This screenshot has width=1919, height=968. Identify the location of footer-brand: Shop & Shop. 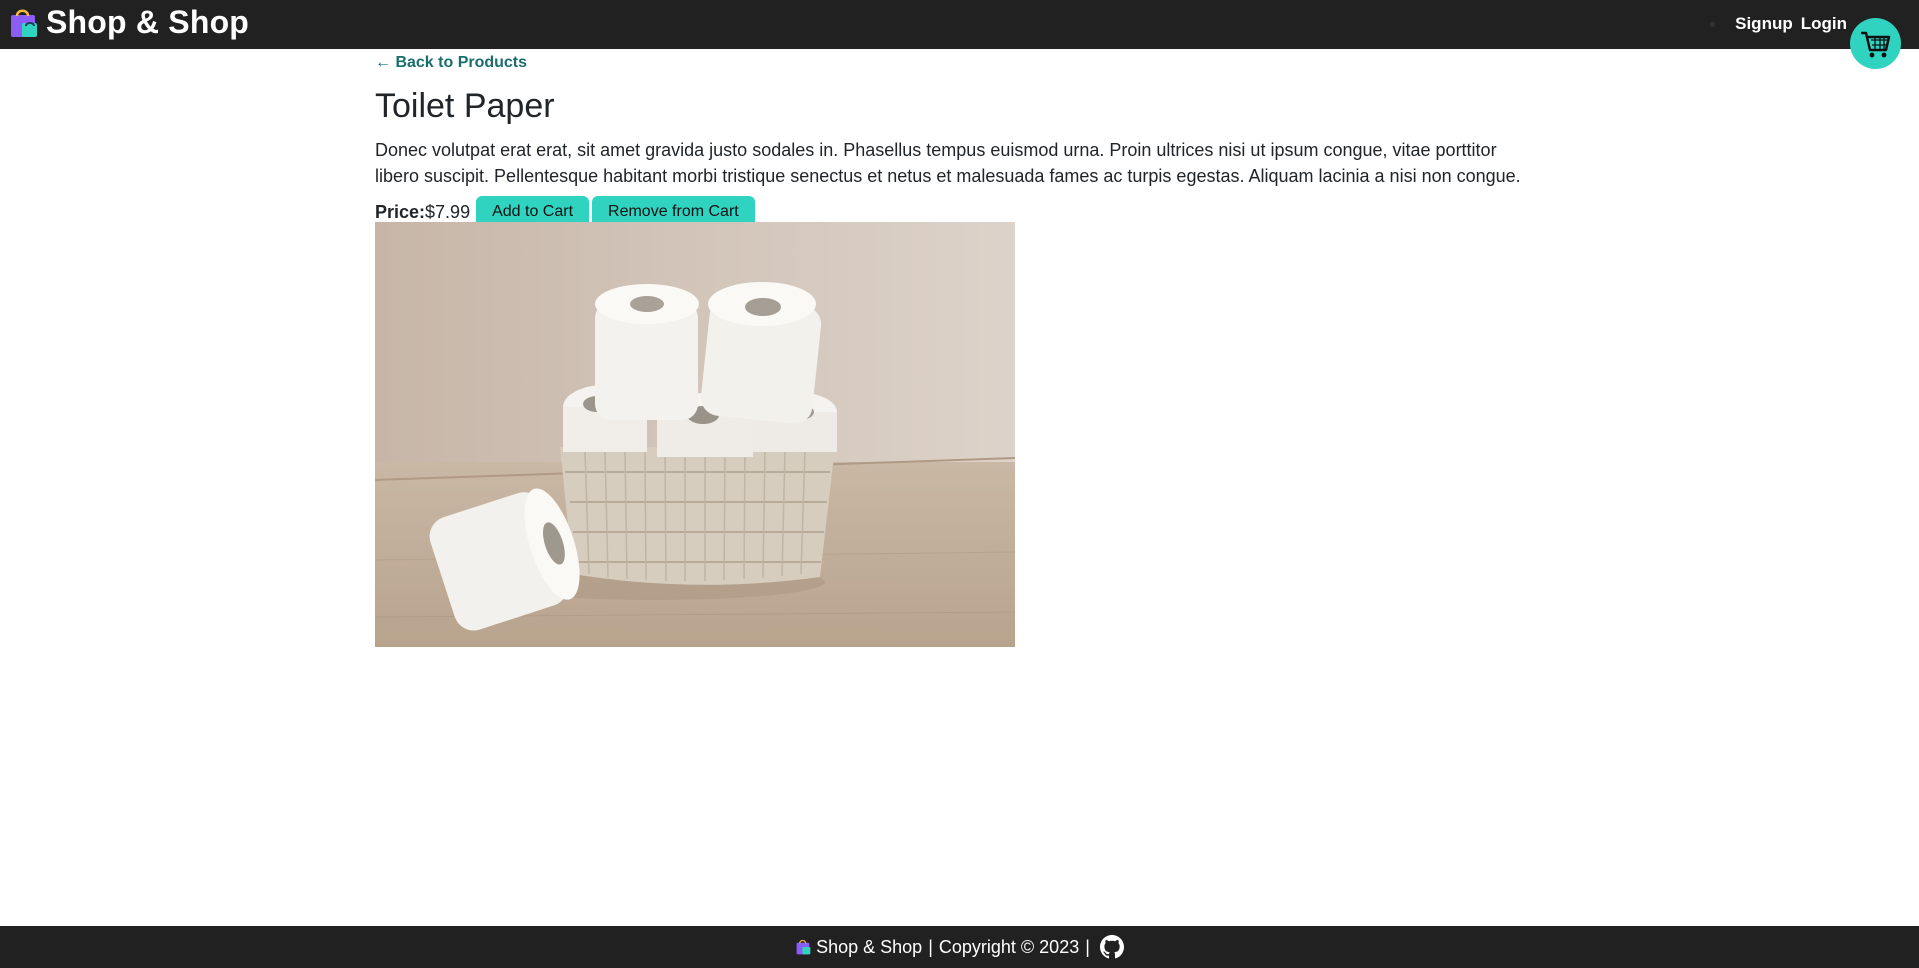
(869, 946).